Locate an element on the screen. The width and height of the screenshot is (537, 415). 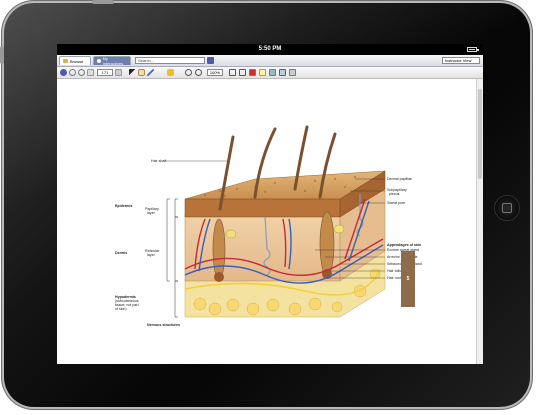
page-tab: 5 is located at coordinates (408, 279).